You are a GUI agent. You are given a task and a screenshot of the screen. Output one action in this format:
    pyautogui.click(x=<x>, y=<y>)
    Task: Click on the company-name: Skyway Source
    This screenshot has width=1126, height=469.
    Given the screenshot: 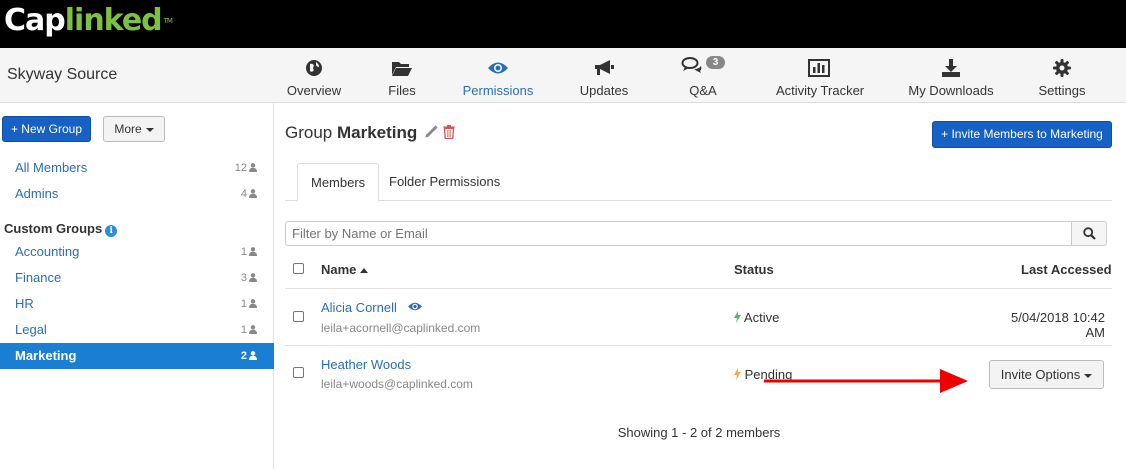 What is the action you would take?
    pyautogui.click(x=62, y=74)
    